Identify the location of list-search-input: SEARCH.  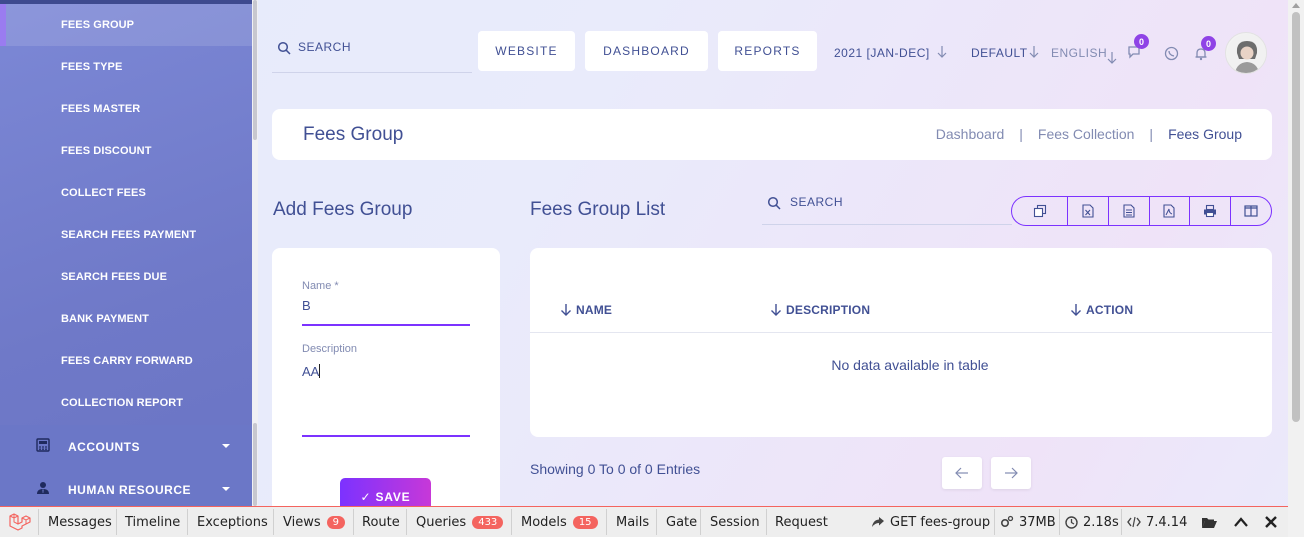
(816, 202).